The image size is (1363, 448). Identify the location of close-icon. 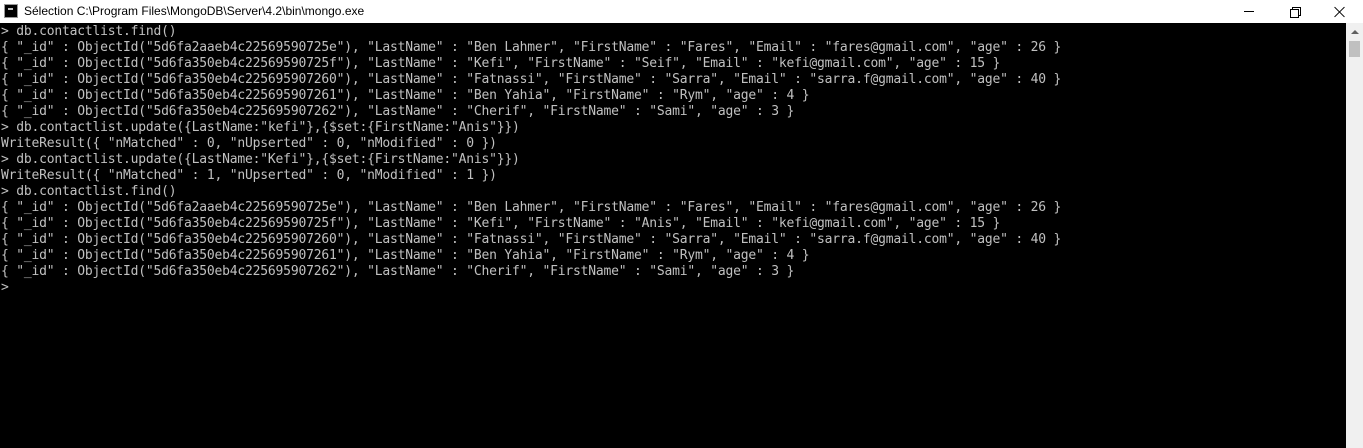
(1340, 12).